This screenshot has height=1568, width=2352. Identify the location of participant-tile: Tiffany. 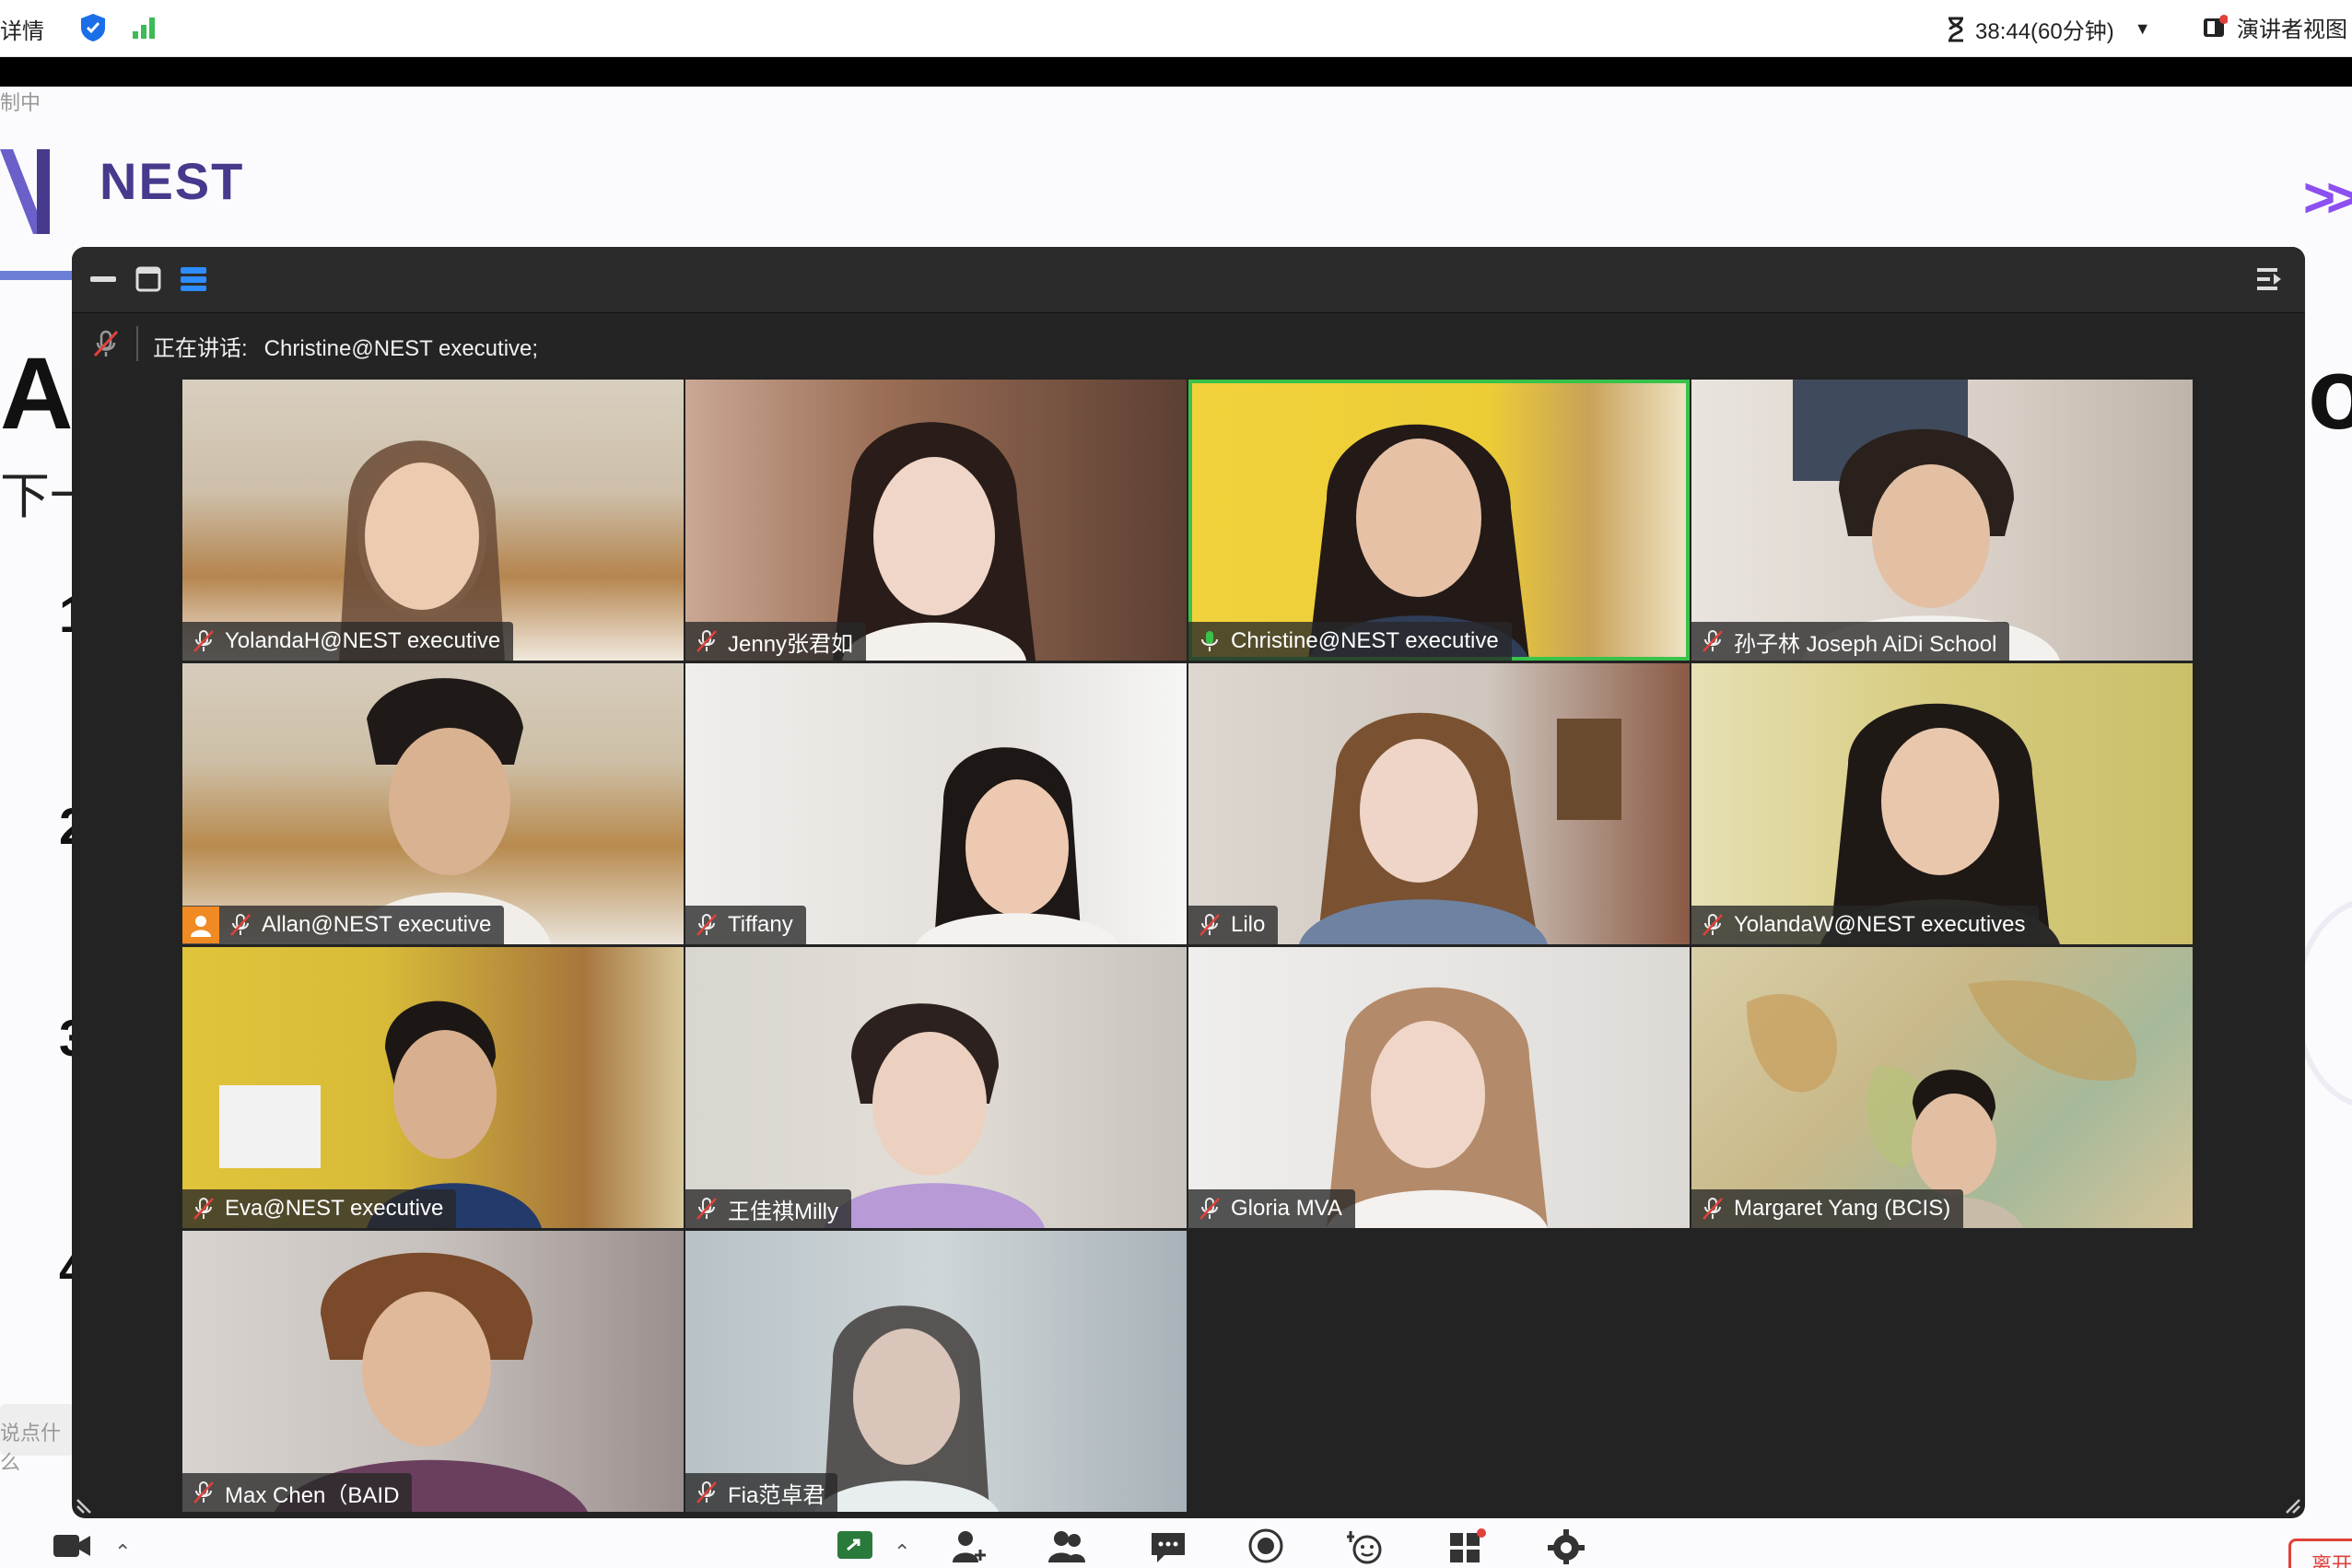
(936, 804).